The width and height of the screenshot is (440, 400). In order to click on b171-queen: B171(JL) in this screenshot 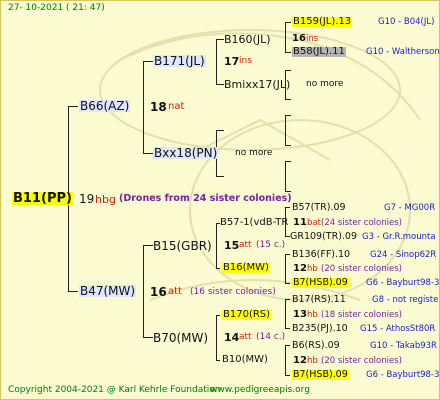, I will do `click(179, 61)`.